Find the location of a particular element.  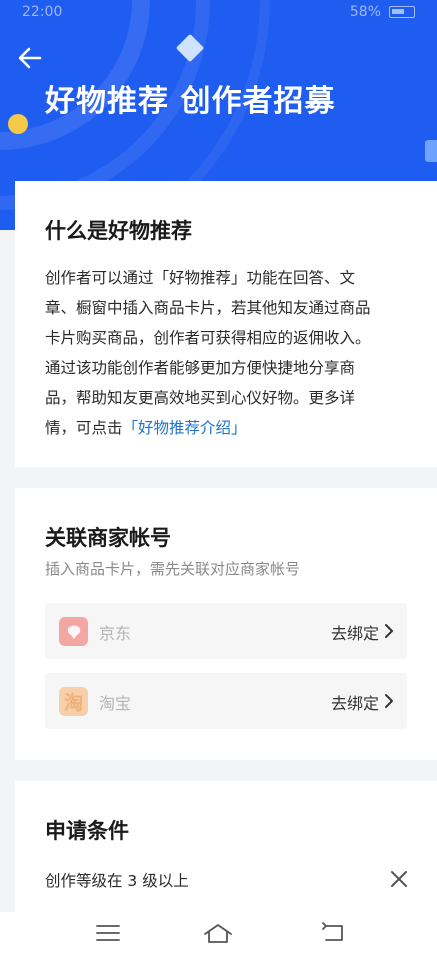

merchant-subtitle: 插入商品卡片，需先关联对应商家帐号 is located at coordinates (173, 569).